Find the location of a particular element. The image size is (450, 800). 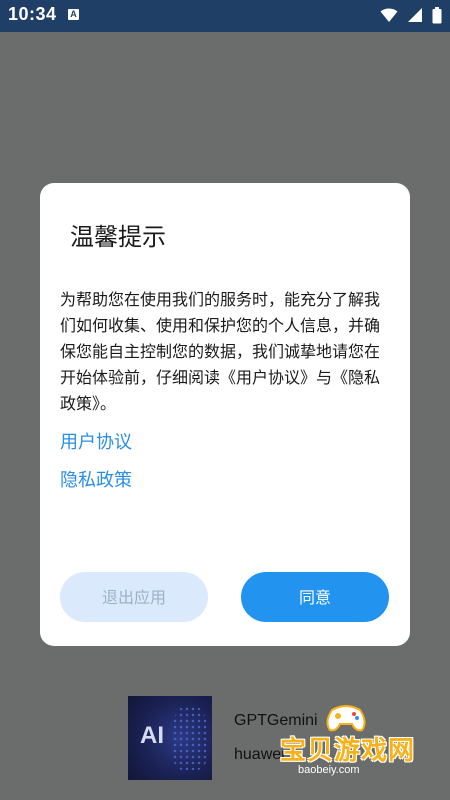

gamepad-icon is located at coordinates (346, 718).